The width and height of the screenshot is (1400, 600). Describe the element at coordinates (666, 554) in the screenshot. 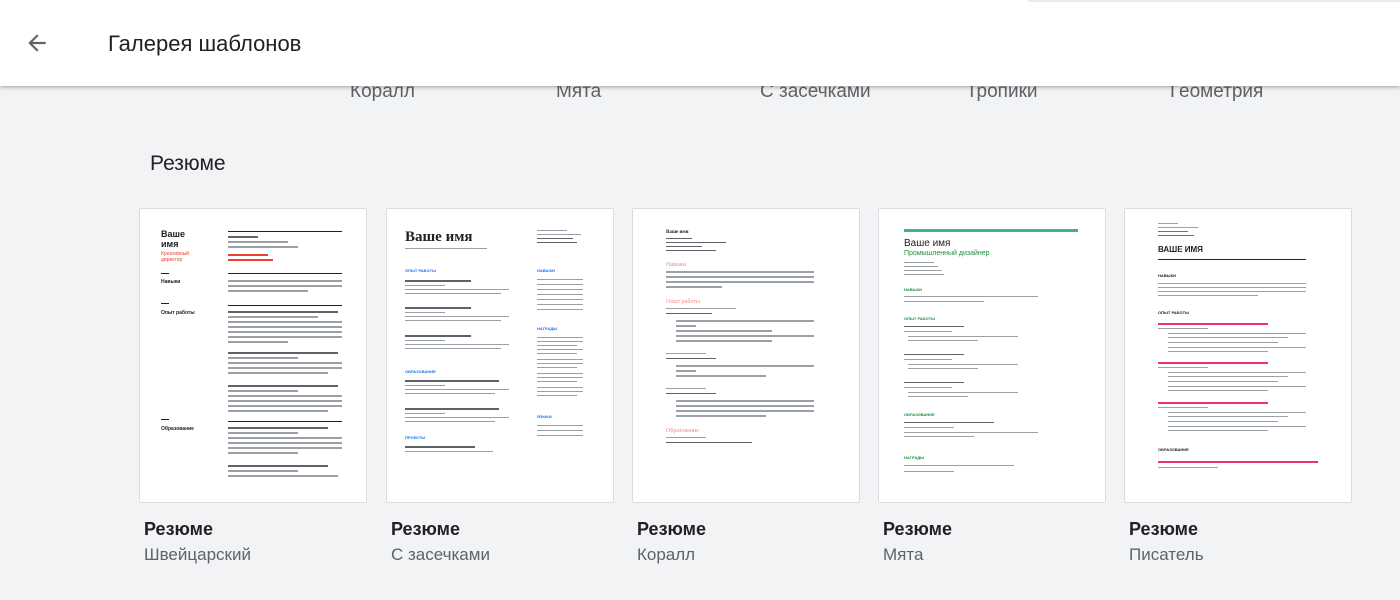

I see `template-subtitle: Коралл` at that location.